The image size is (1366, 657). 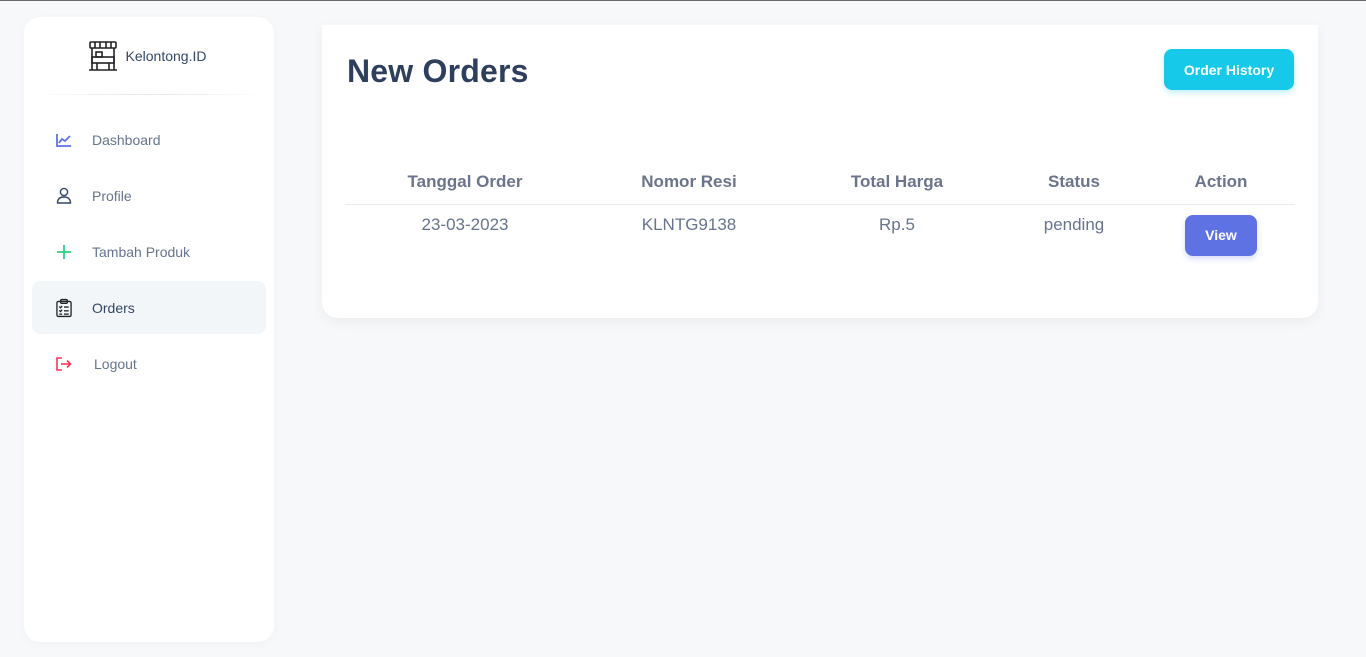 I want to click on brand: Kelontong.ID, so click(x=149, y=56).